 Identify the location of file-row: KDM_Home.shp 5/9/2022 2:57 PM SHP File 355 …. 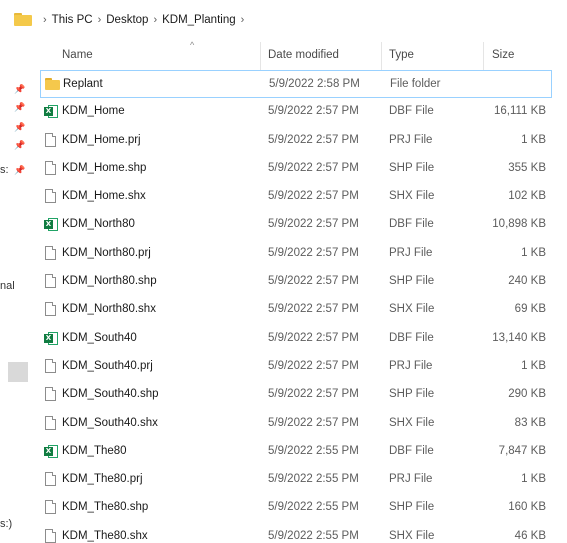
(296, 169).